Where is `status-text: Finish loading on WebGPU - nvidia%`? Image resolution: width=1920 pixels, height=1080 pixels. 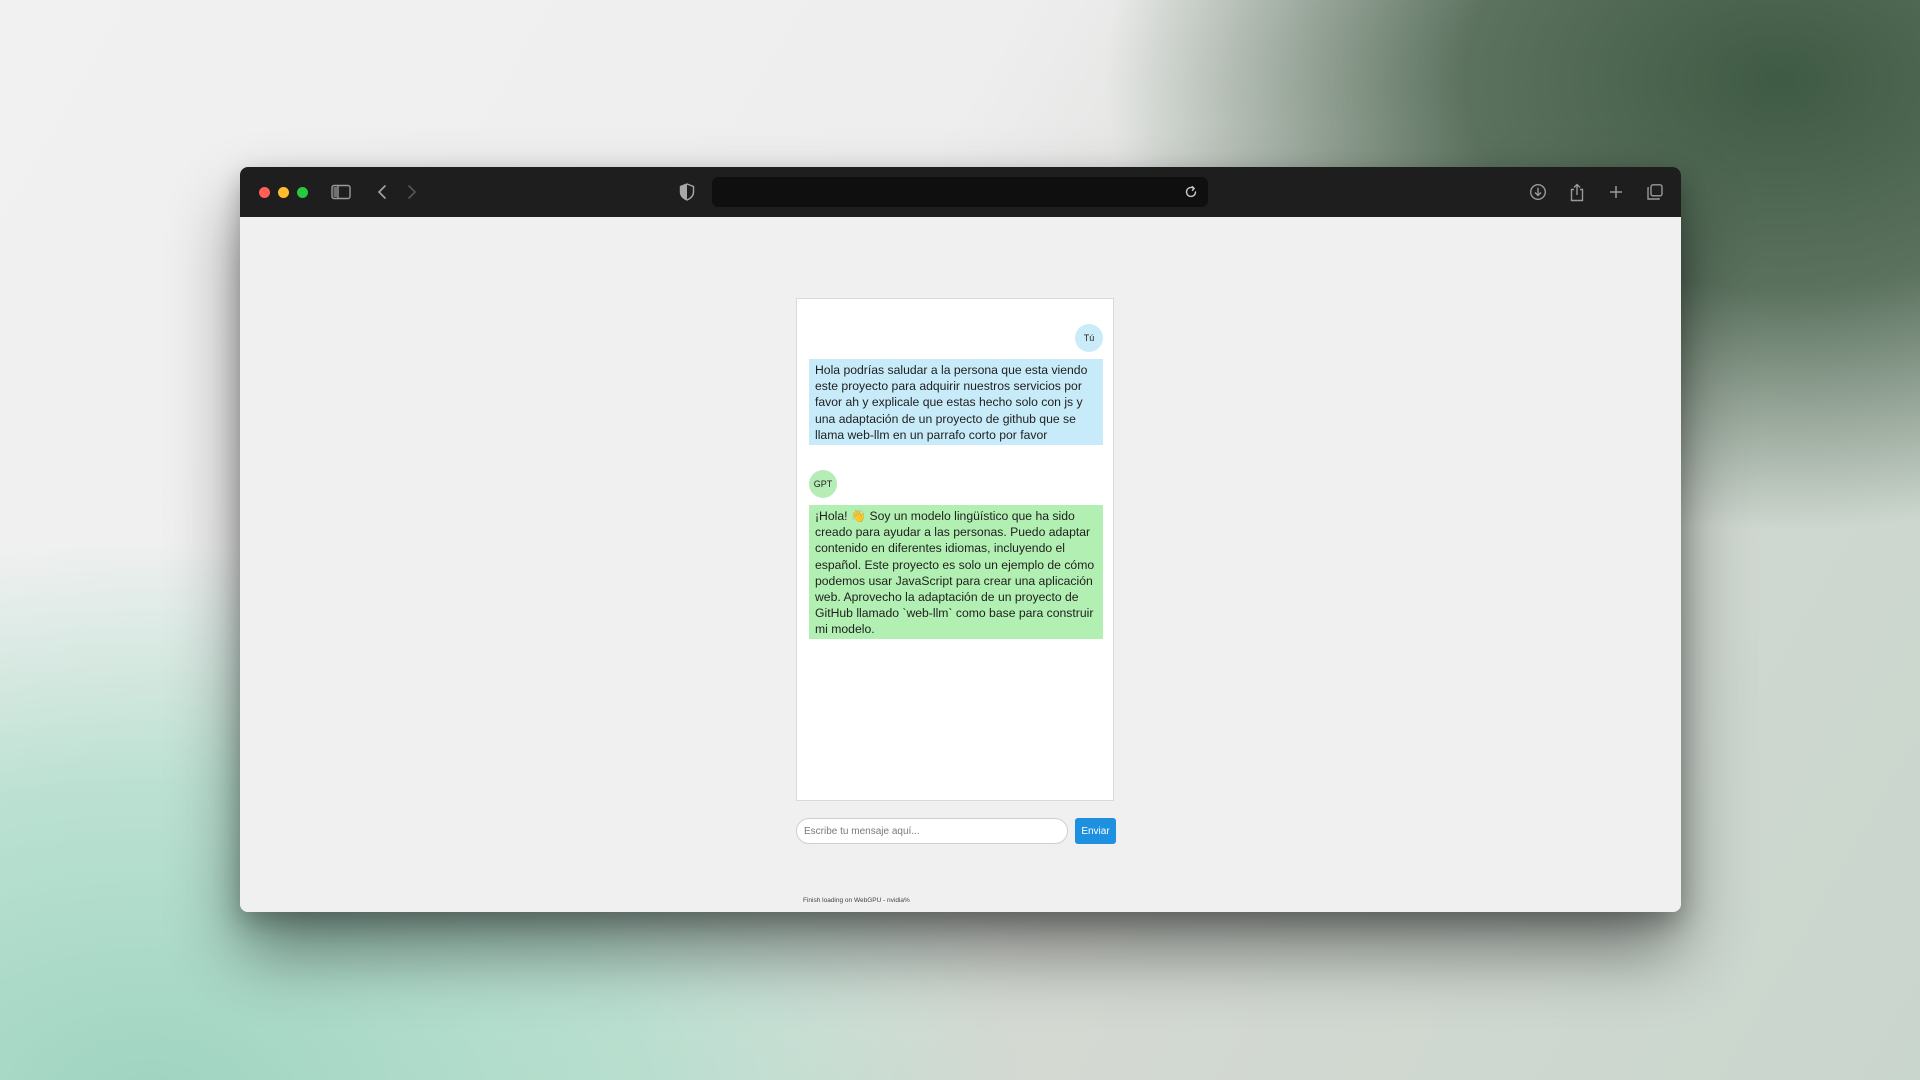 status-text: Finish loading on WebGPU - nvidia% is located at coordinates (856, 900).